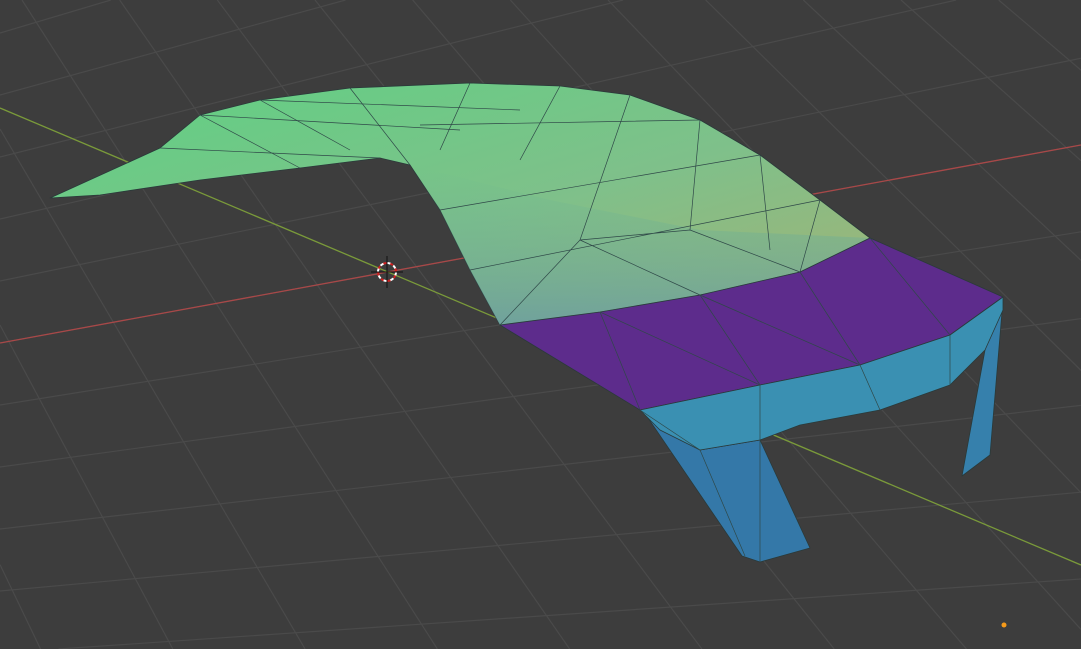 The image size is (1081, 649). Describe the element at coordinates (387, 272) in the screenshot. I see `3d-cursor-icon` at that location.